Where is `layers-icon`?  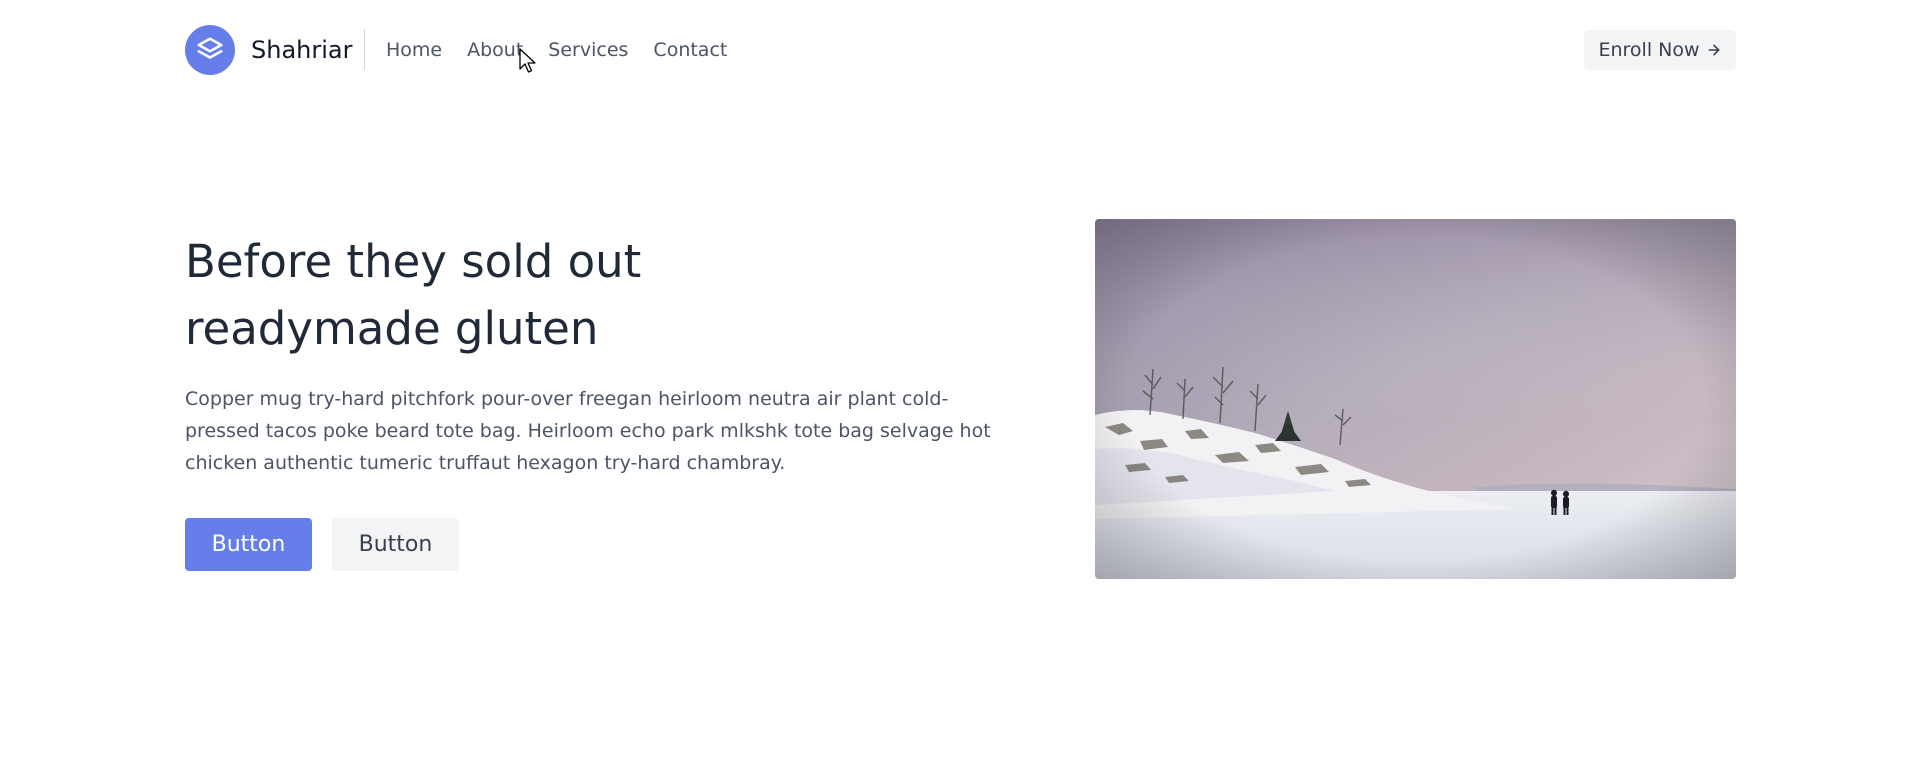
layers-icon is located at coordinates (210, 50).